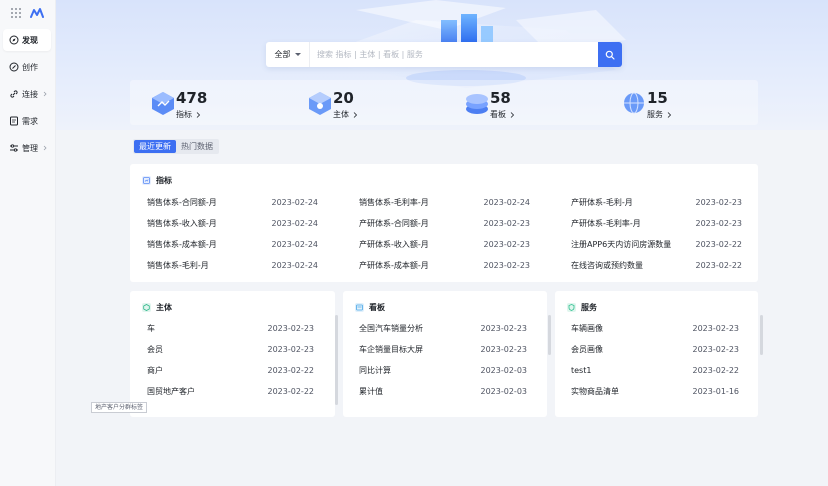 This screenshot has height=486, width=828. I want to click on stat-boards: 58 看板, so click(522, 102).